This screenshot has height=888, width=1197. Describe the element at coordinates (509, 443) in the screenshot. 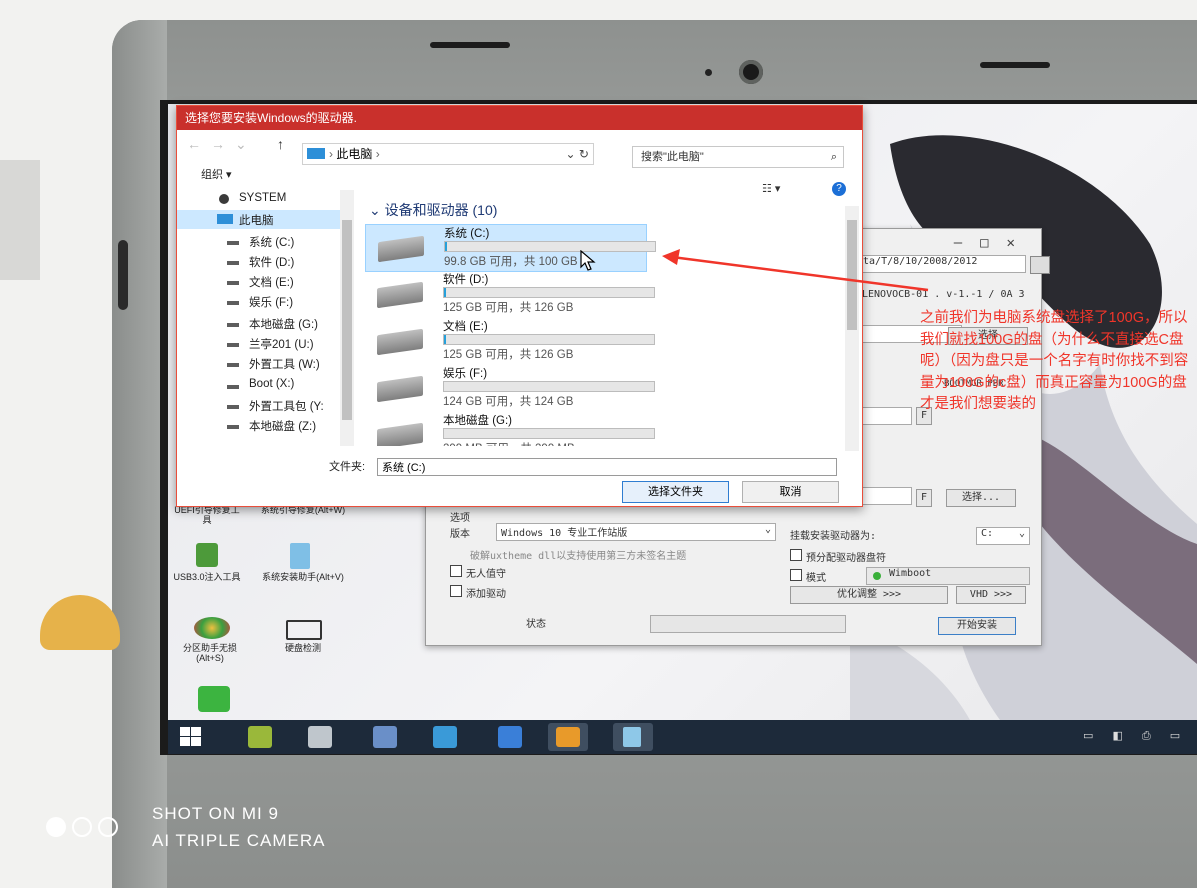

I see `drive-size: 299 MB 可用，共 299 MB` at that location.